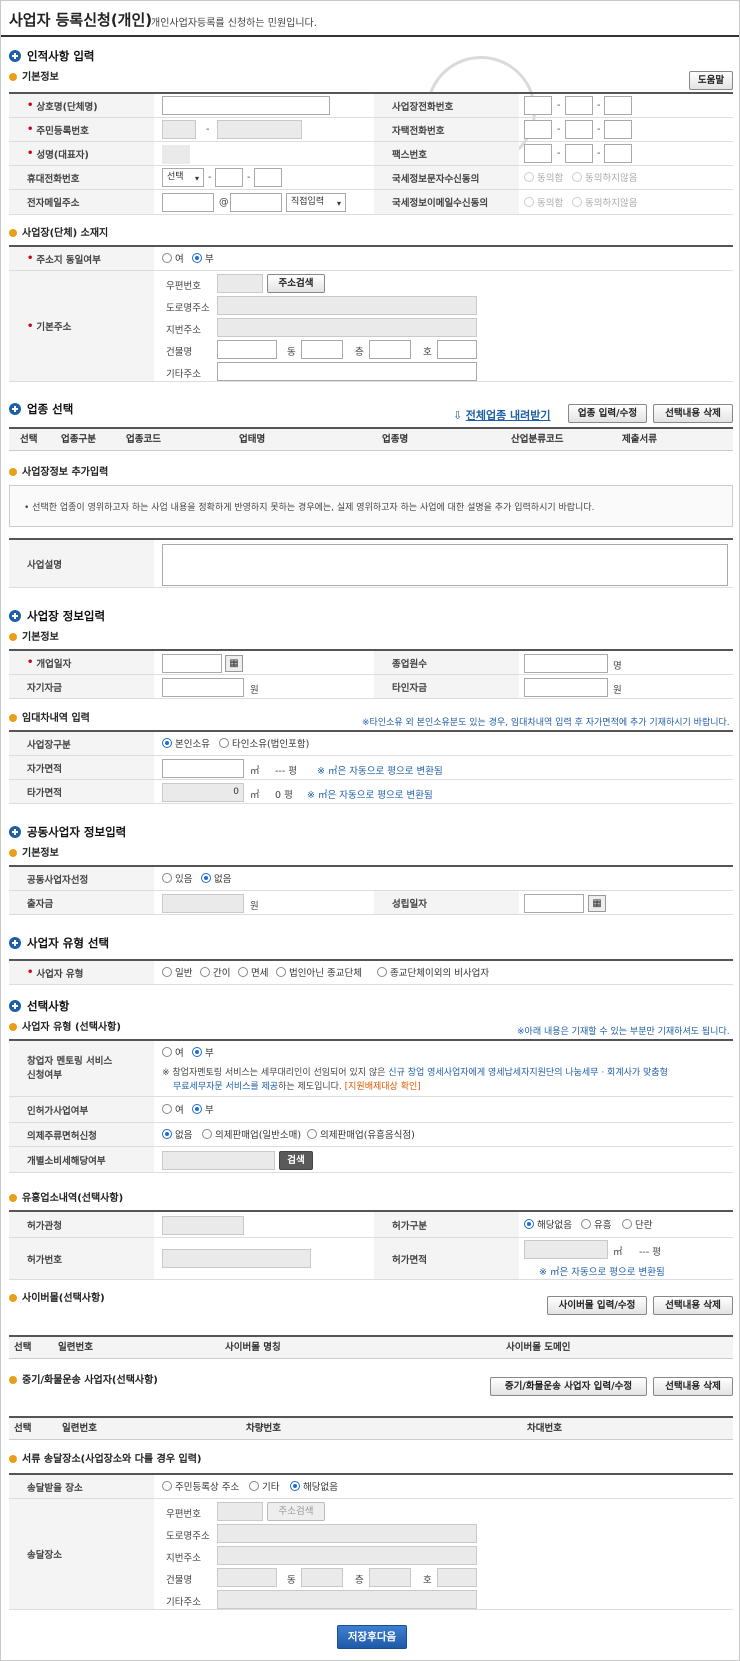 The width and height of the screenshot is (740, 1661). Describe the element at coordinates (34, 78) in the screenshot. I see `subsection-basic-info: 기본정보` at that location.